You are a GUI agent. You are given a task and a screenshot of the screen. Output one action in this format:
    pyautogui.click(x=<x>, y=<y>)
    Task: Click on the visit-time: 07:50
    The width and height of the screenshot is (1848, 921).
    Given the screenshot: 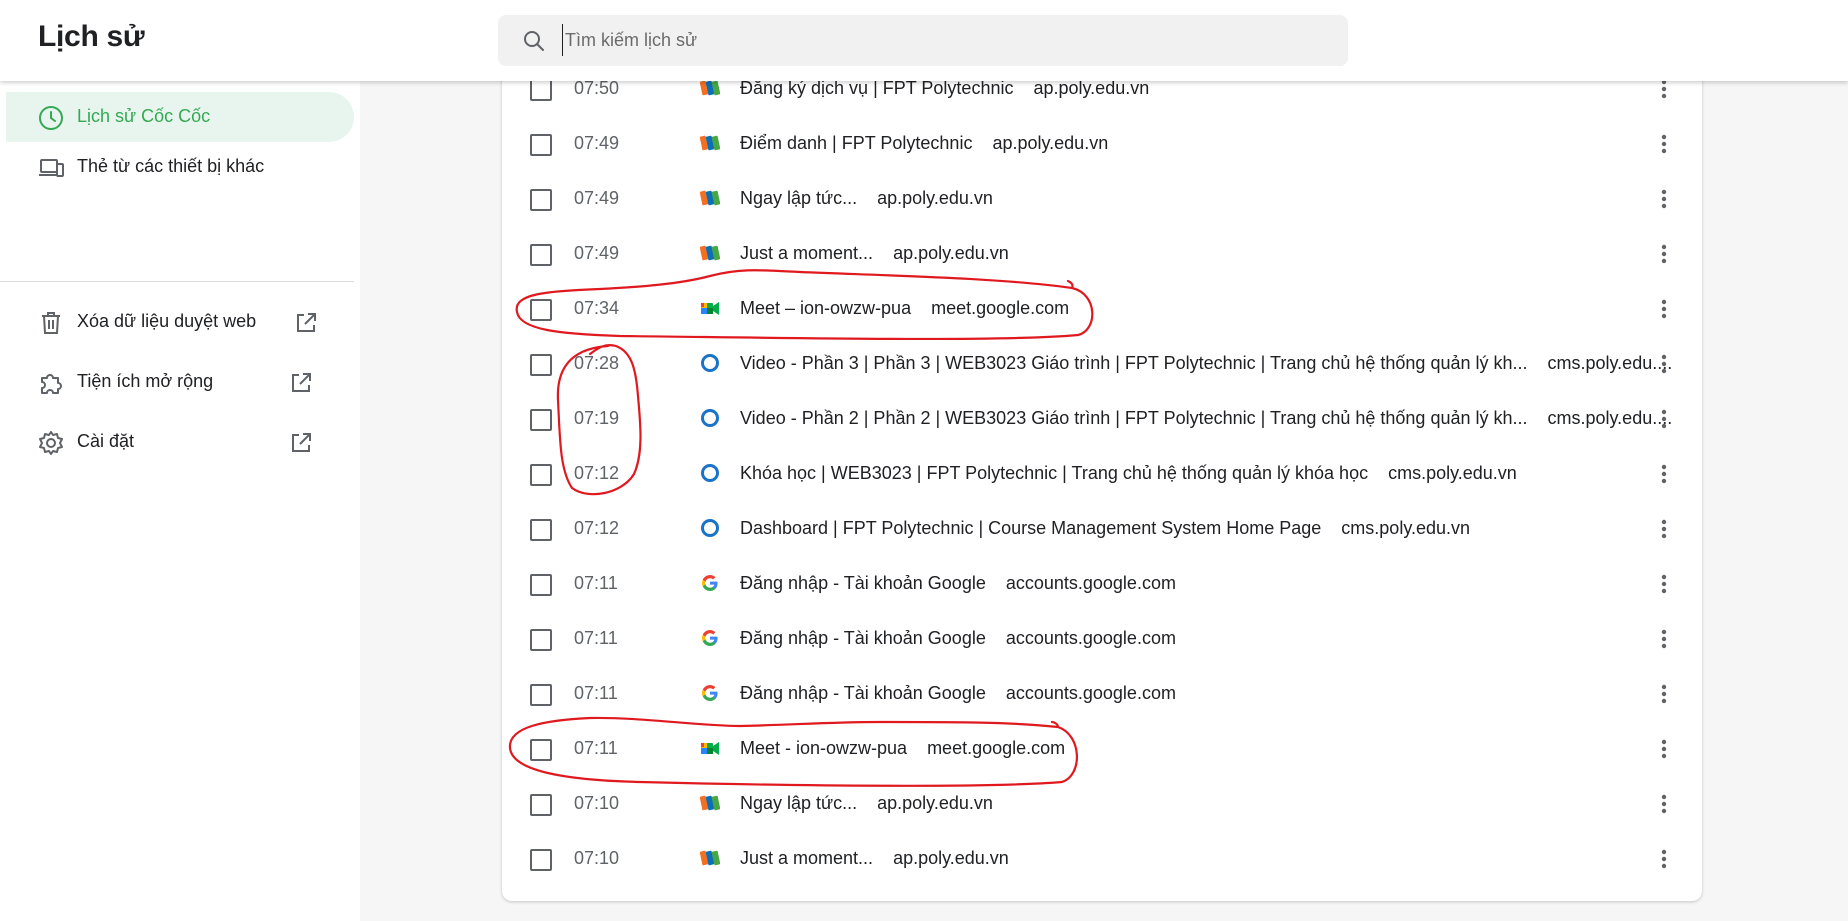 What is the action you would take?
    pyautogui.click(x=597, y=88)
    